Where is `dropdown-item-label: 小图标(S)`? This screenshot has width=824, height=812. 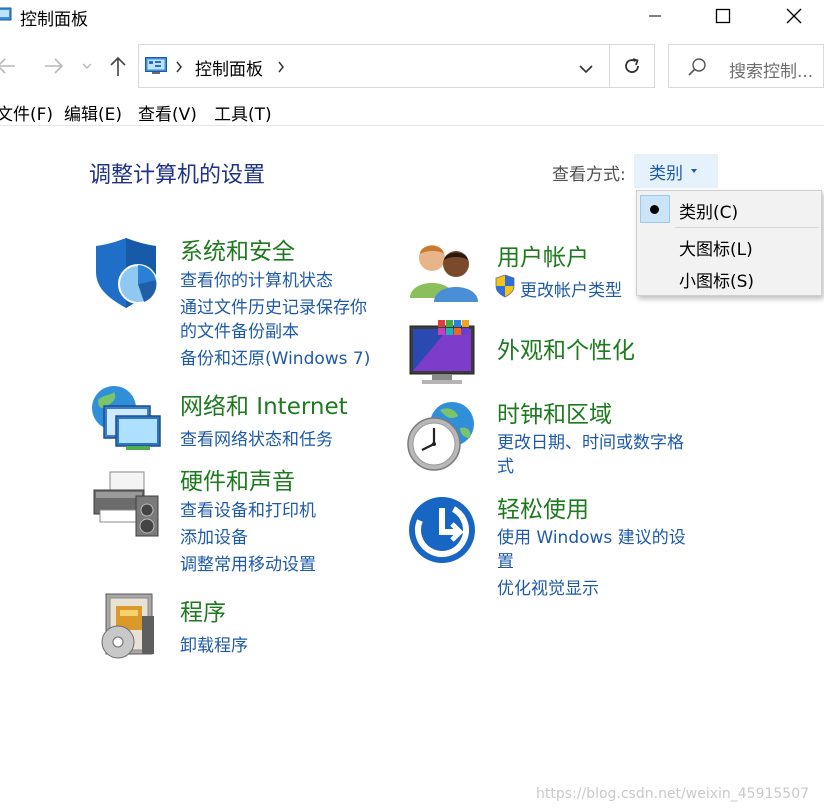 dropdown-item-label: 小图标(S) is located at coordinates (717, 282).